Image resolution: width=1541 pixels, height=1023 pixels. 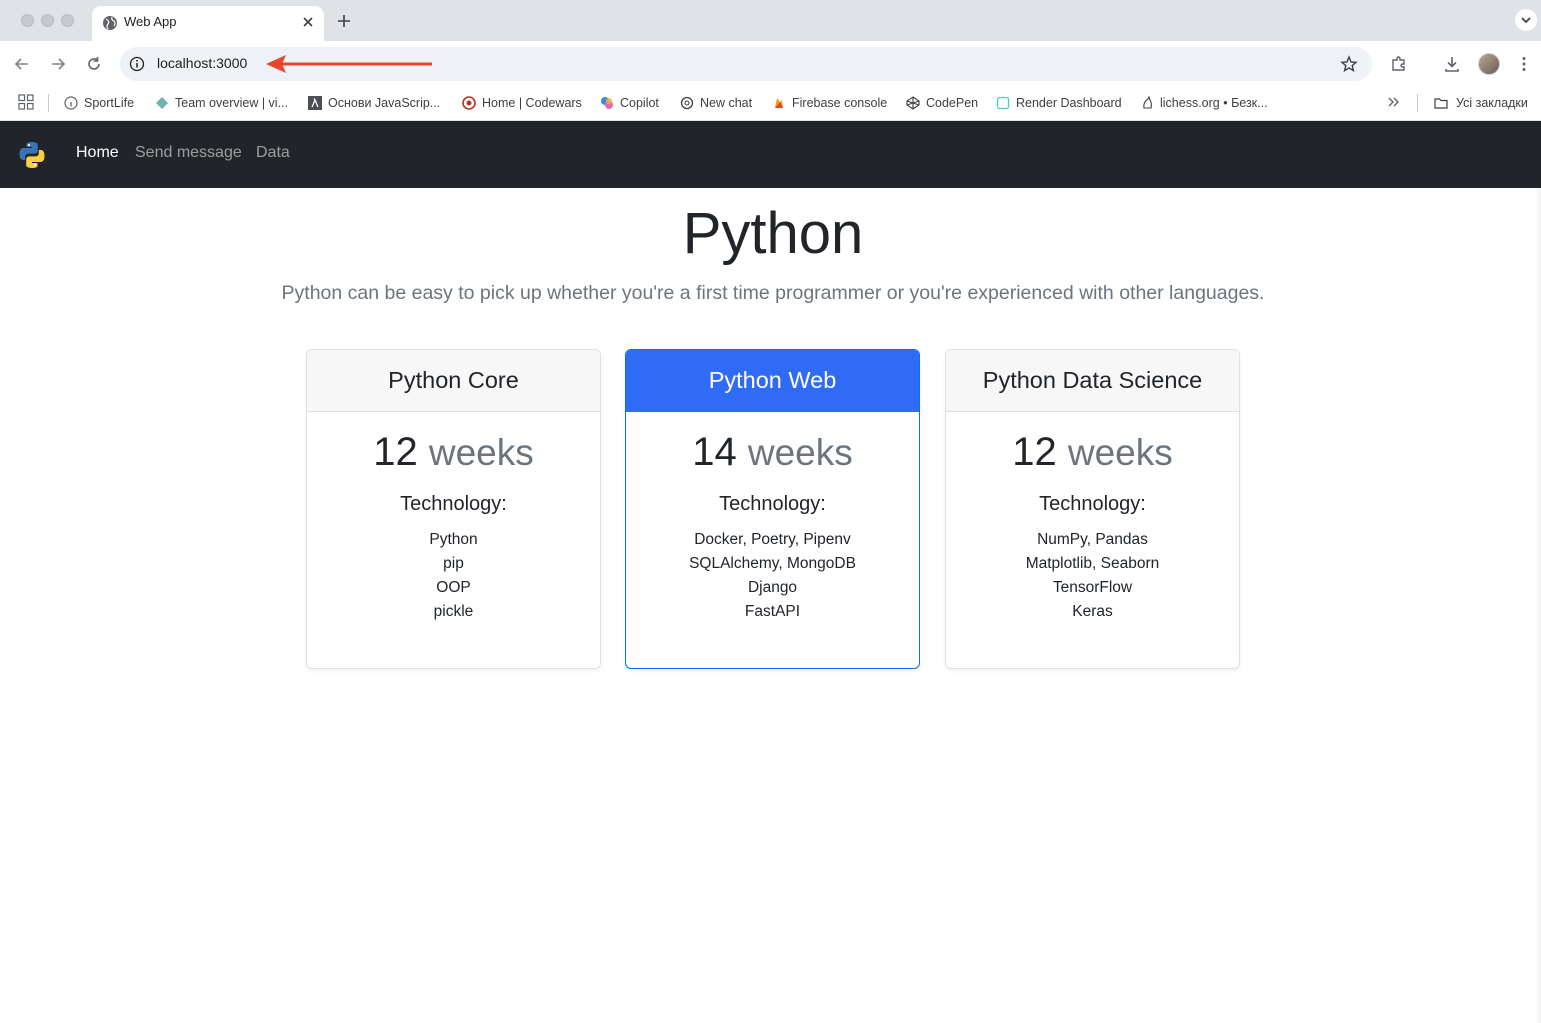 What do you see at coordinates (772, 611) in the screenshot?
I see `list-item: FastAPI` at bounding box center [772, 611].